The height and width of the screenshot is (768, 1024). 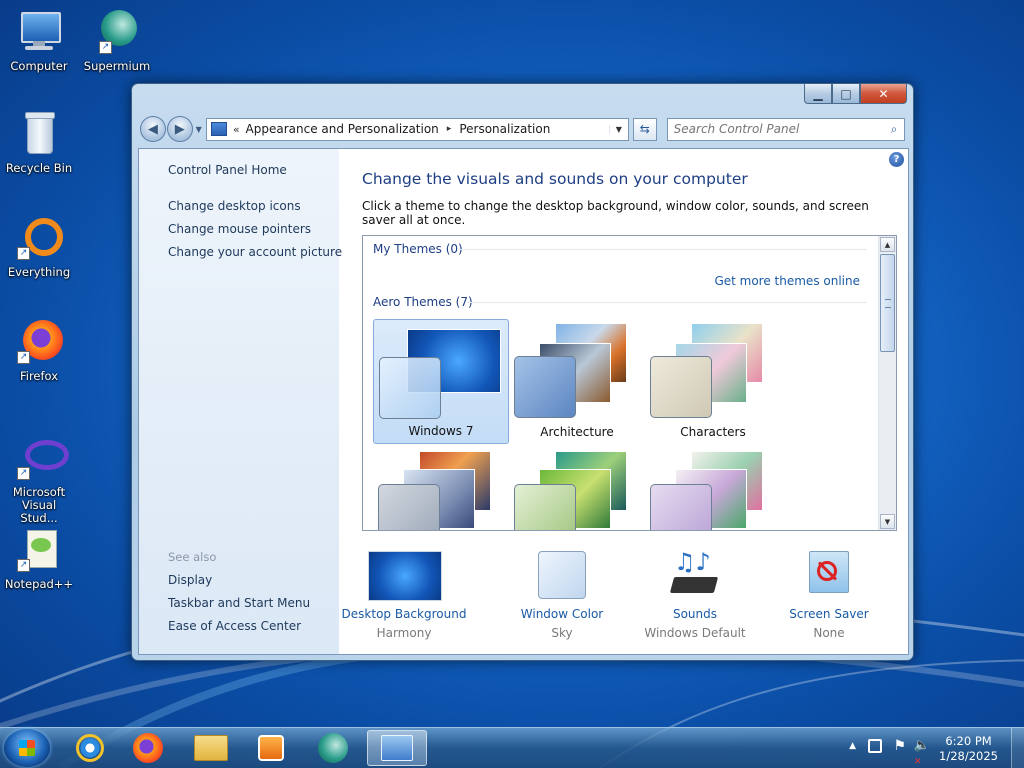 What do you see at coordinates (818, 94) in the screenshot?
I see `minimize-button: ▁` at bounding box center [818, 94].